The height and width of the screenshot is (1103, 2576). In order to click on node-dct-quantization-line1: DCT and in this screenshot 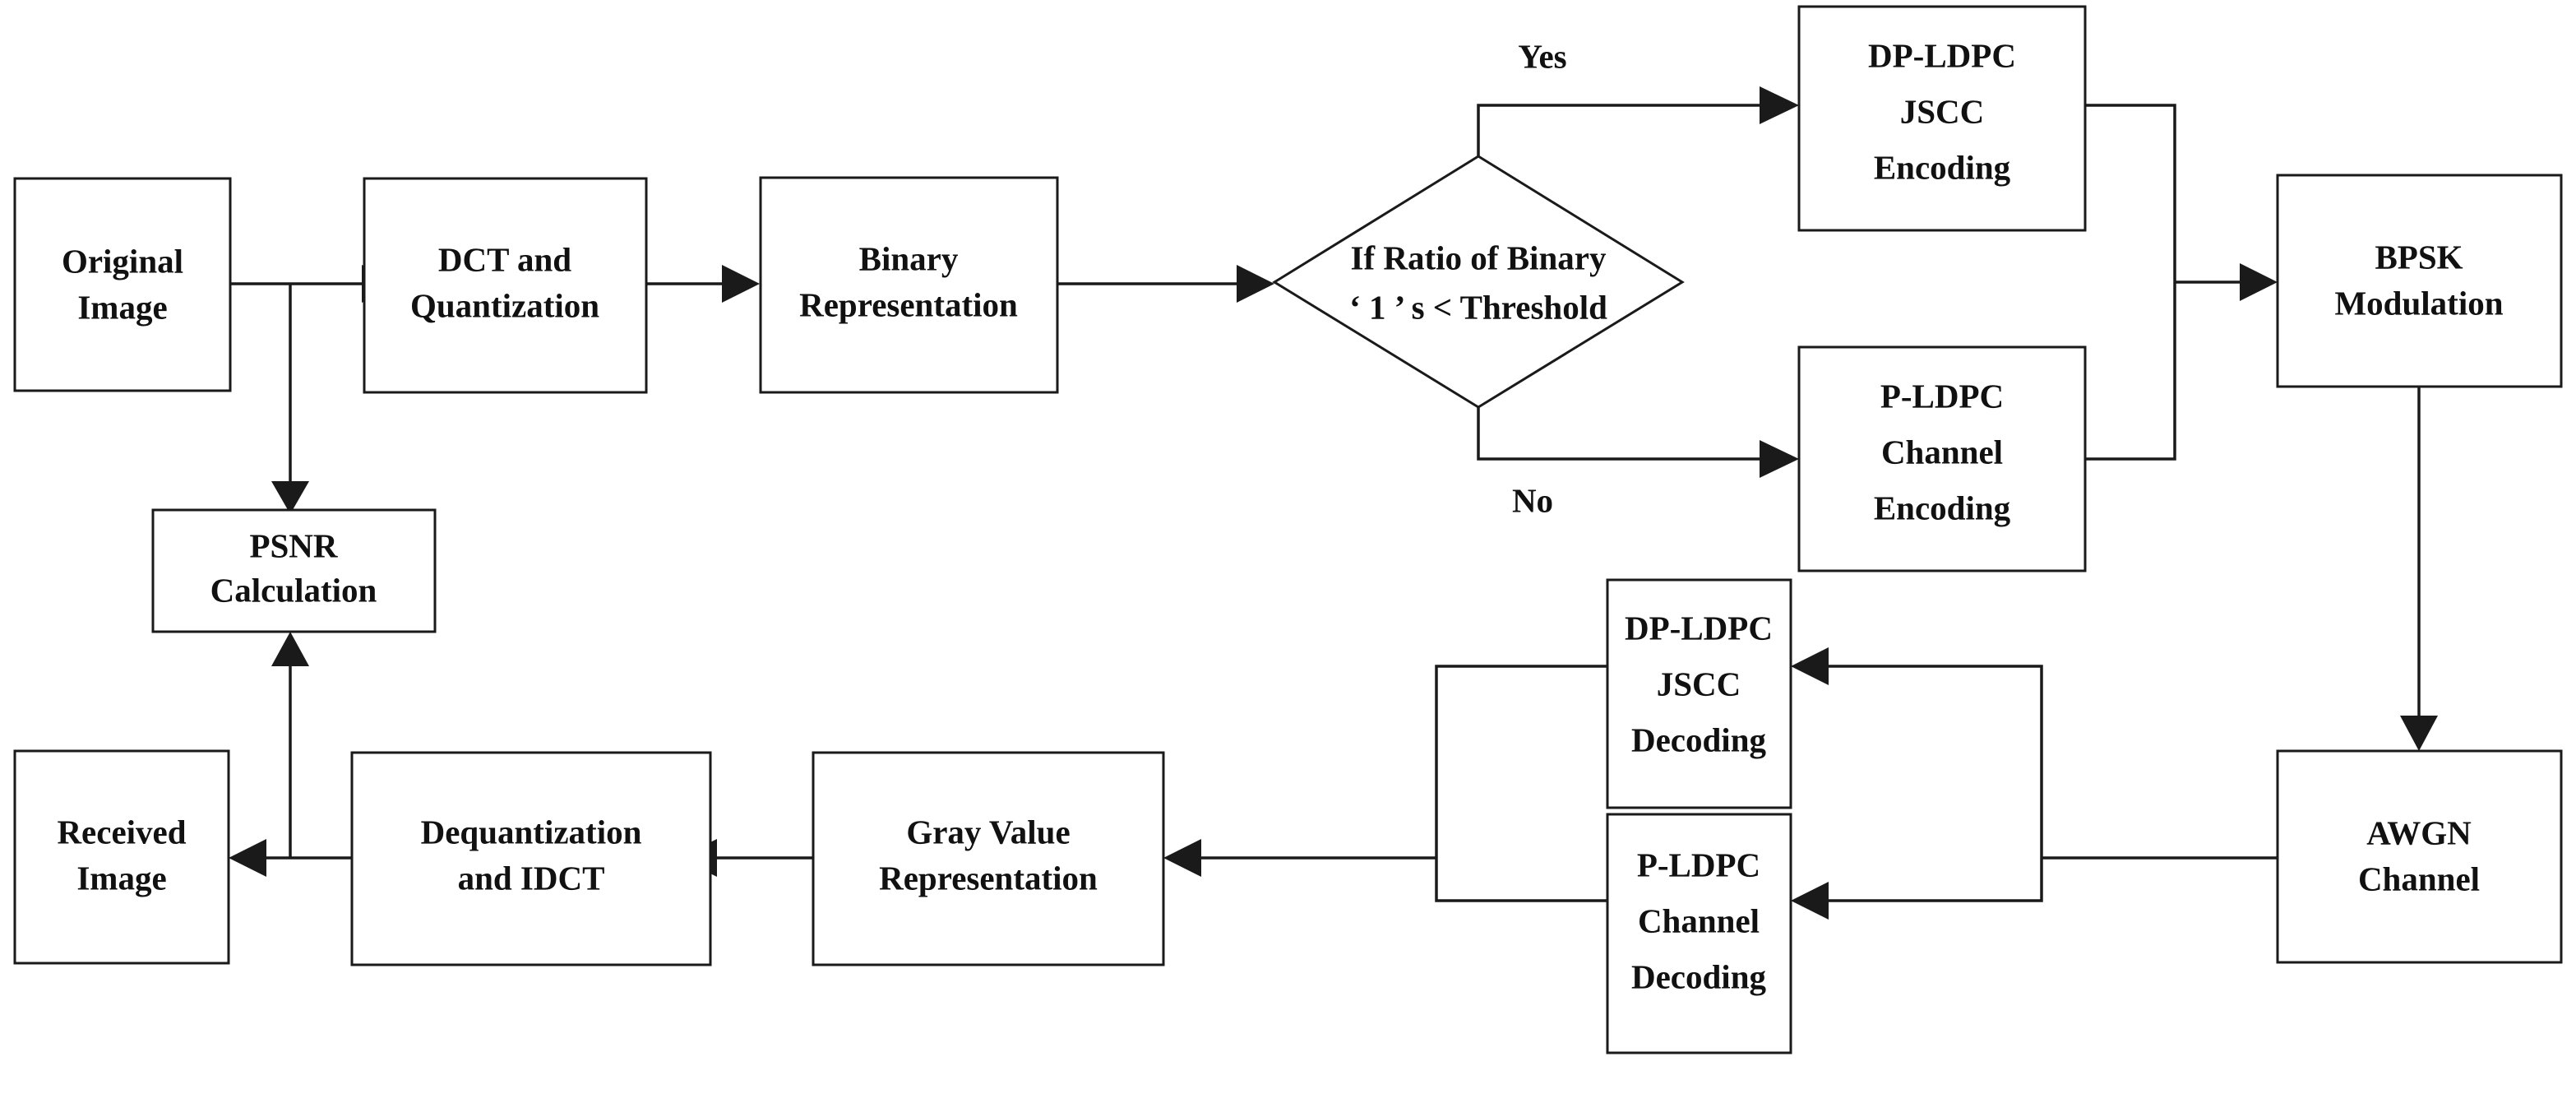, I will do `click(504, 259)`.